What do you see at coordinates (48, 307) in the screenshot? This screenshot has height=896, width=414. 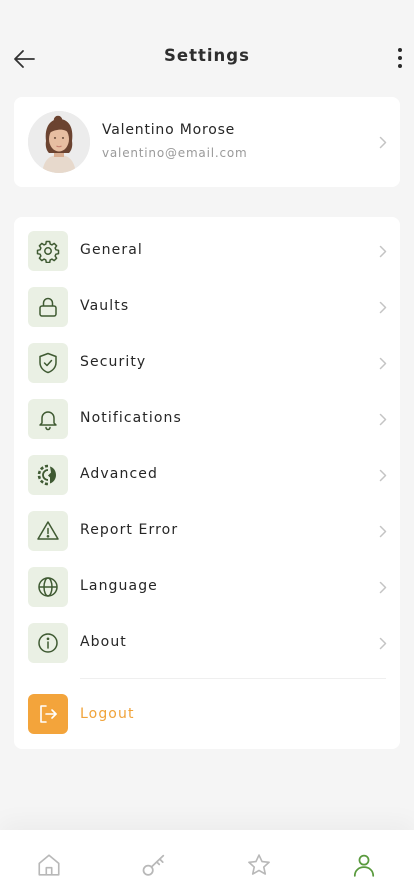 I see `lock-icon` at bounding box center [48, 307].